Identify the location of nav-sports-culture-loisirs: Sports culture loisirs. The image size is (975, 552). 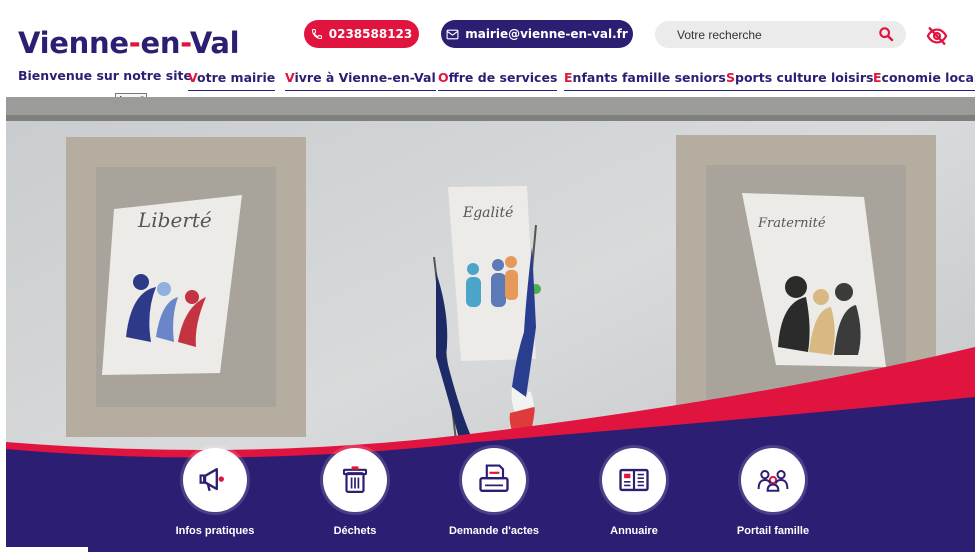
(800, 80).